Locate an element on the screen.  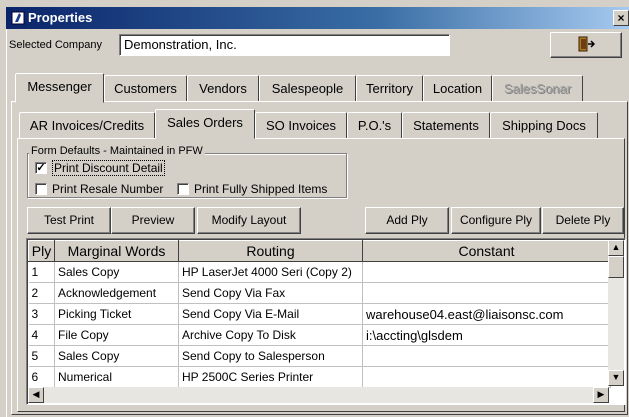
tab-statements: Statements is located at coordinates (446, 125).